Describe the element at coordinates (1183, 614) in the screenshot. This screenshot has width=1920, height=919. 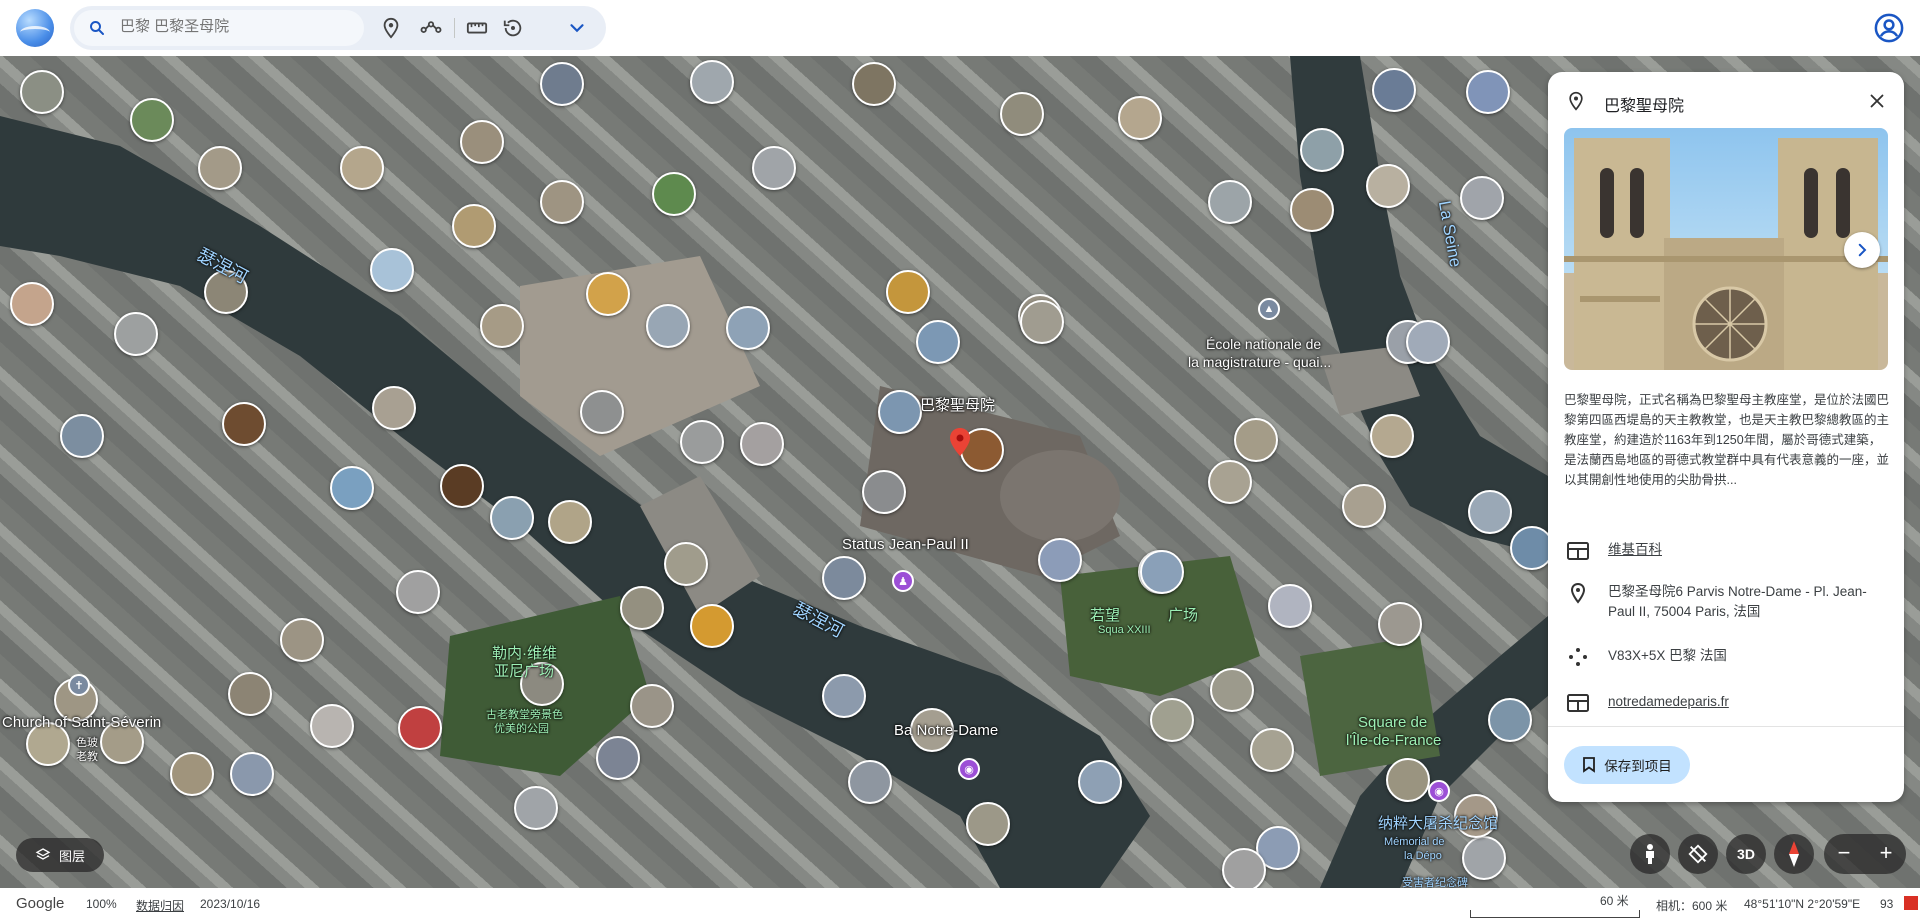
I see `map-label-square: 广场` at that location.